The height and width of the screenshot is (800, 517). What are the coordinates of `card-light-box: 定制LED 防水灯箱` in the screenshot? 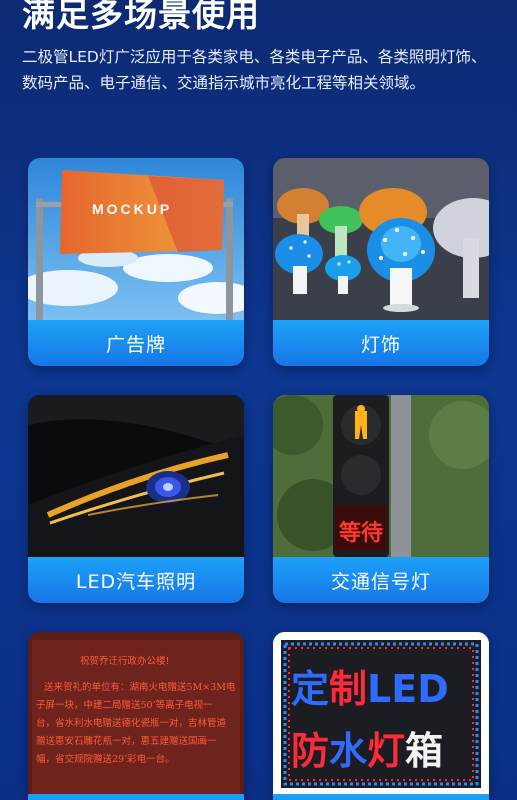 It's located at (381, 716).